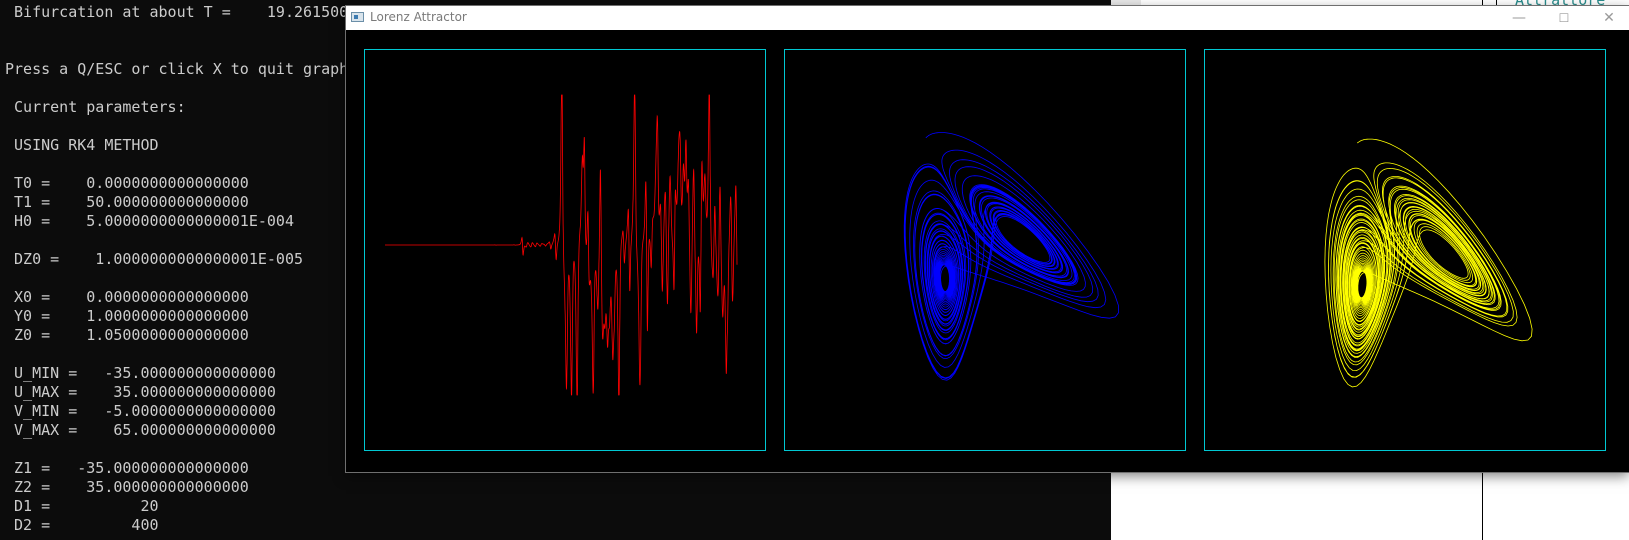 The height and width of the screenshot is (540, 1629). Describe the element at coordinates (127, 487) in the screenshot. I see `console-line: Z2 = 35.000000000000000` at that location.